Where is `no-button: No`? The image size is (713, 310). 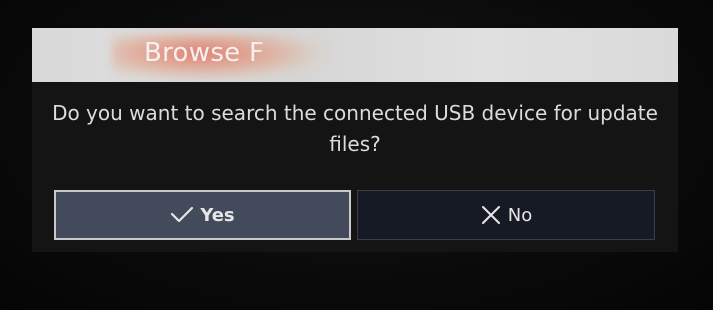
no-button: No is located at coordinates (506, 215).